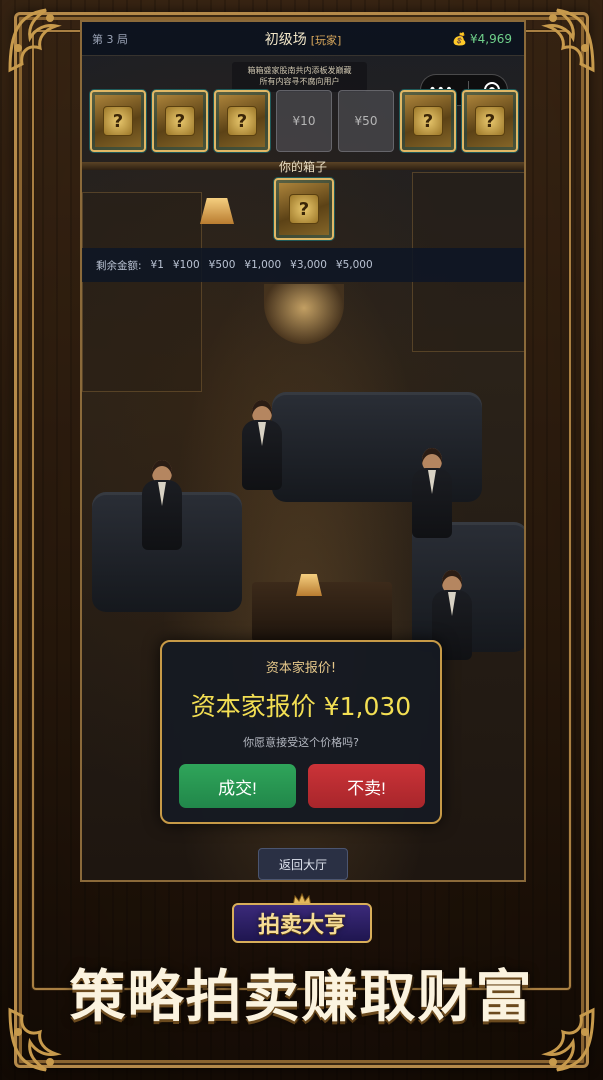 The image size is (603, 1080). I want to click on your-box-label: 你的箱子, so click(302, 167).